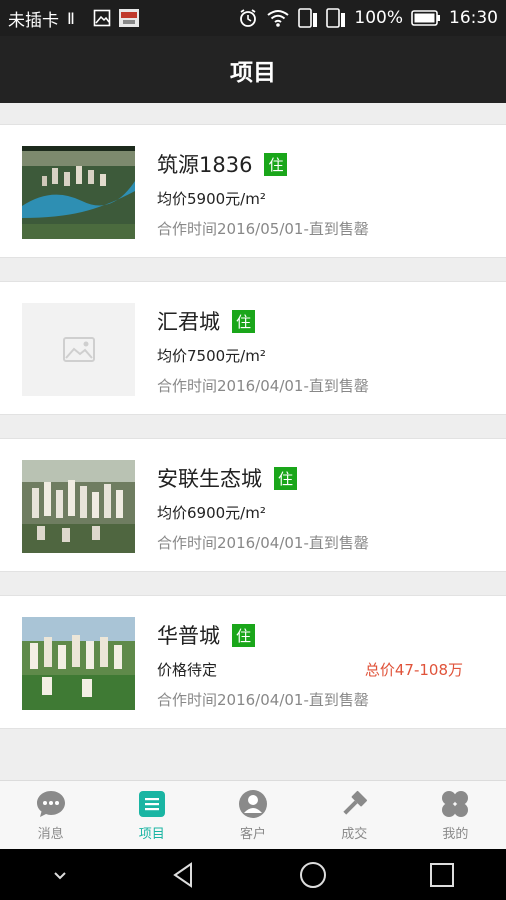  I want to click on tab-mine: 我的, so click(455, 815).